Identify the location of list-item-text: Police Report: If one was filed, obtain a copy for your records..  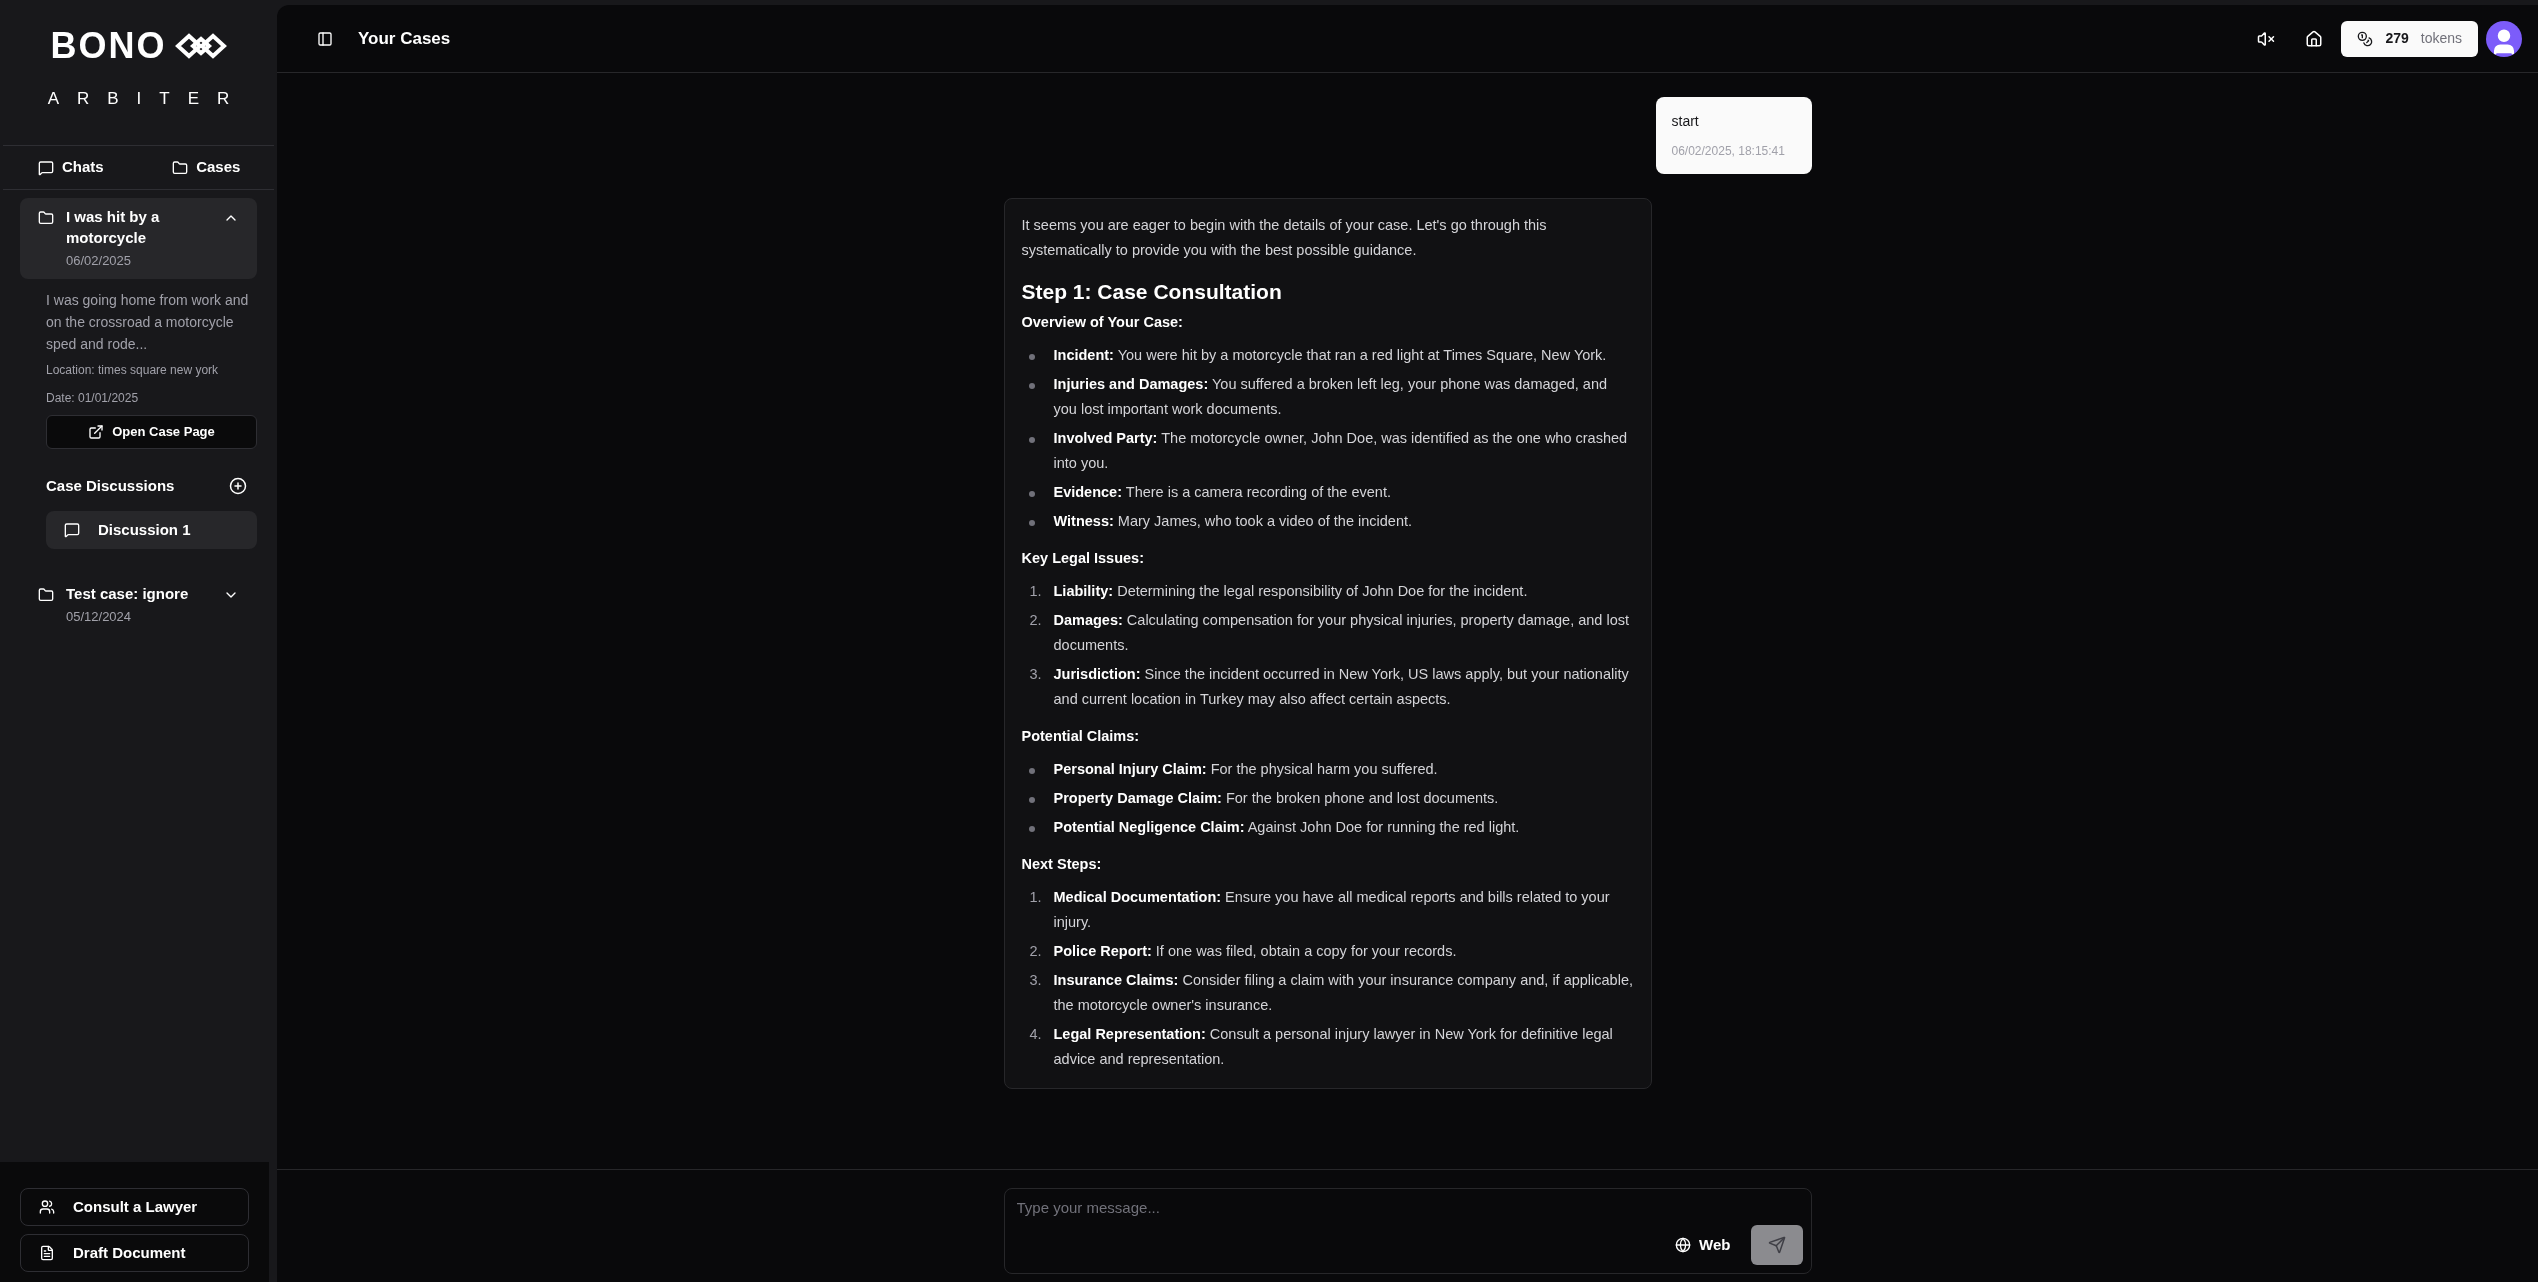
(1255, 951).